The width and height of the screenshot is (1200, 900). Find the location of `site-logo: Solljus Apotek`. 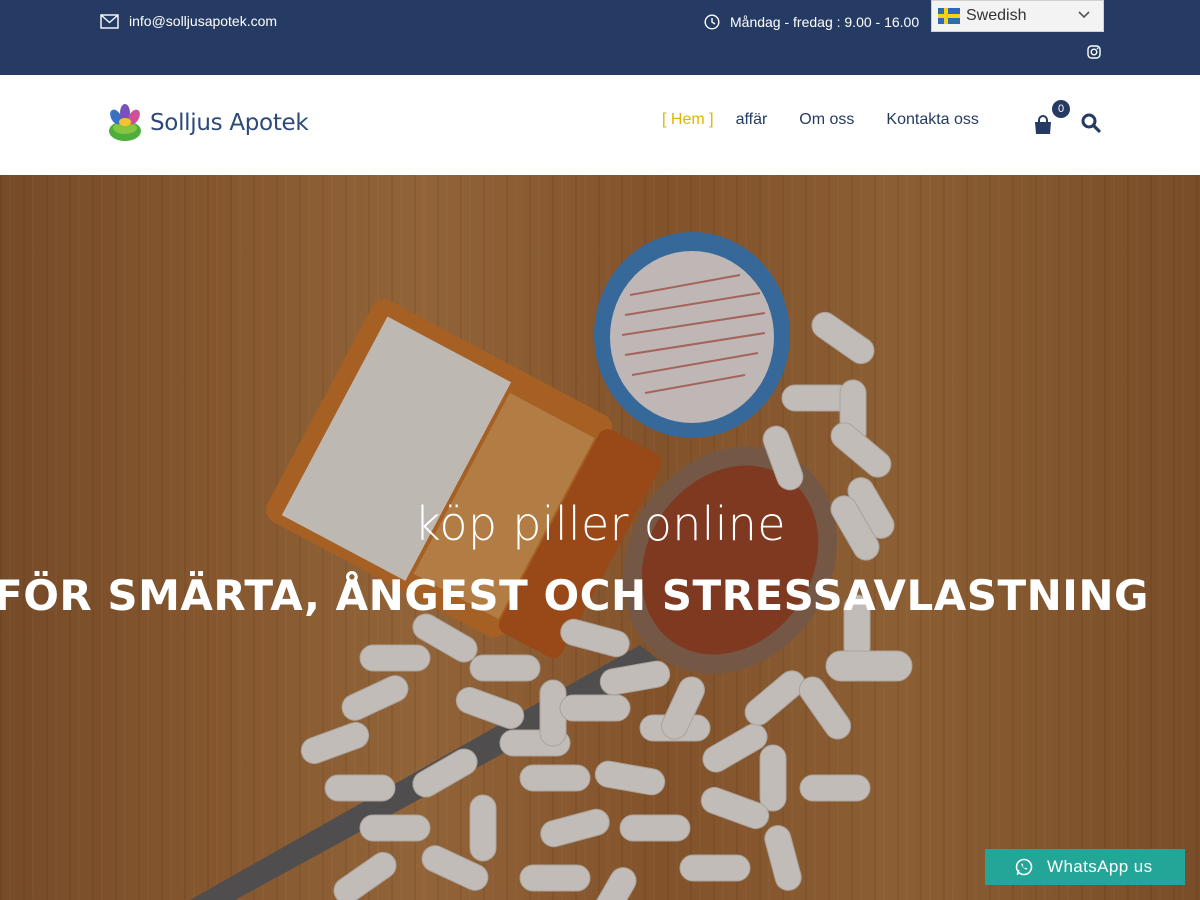

site-logo: Solljus Apotek is located at coordinates (207, 123).